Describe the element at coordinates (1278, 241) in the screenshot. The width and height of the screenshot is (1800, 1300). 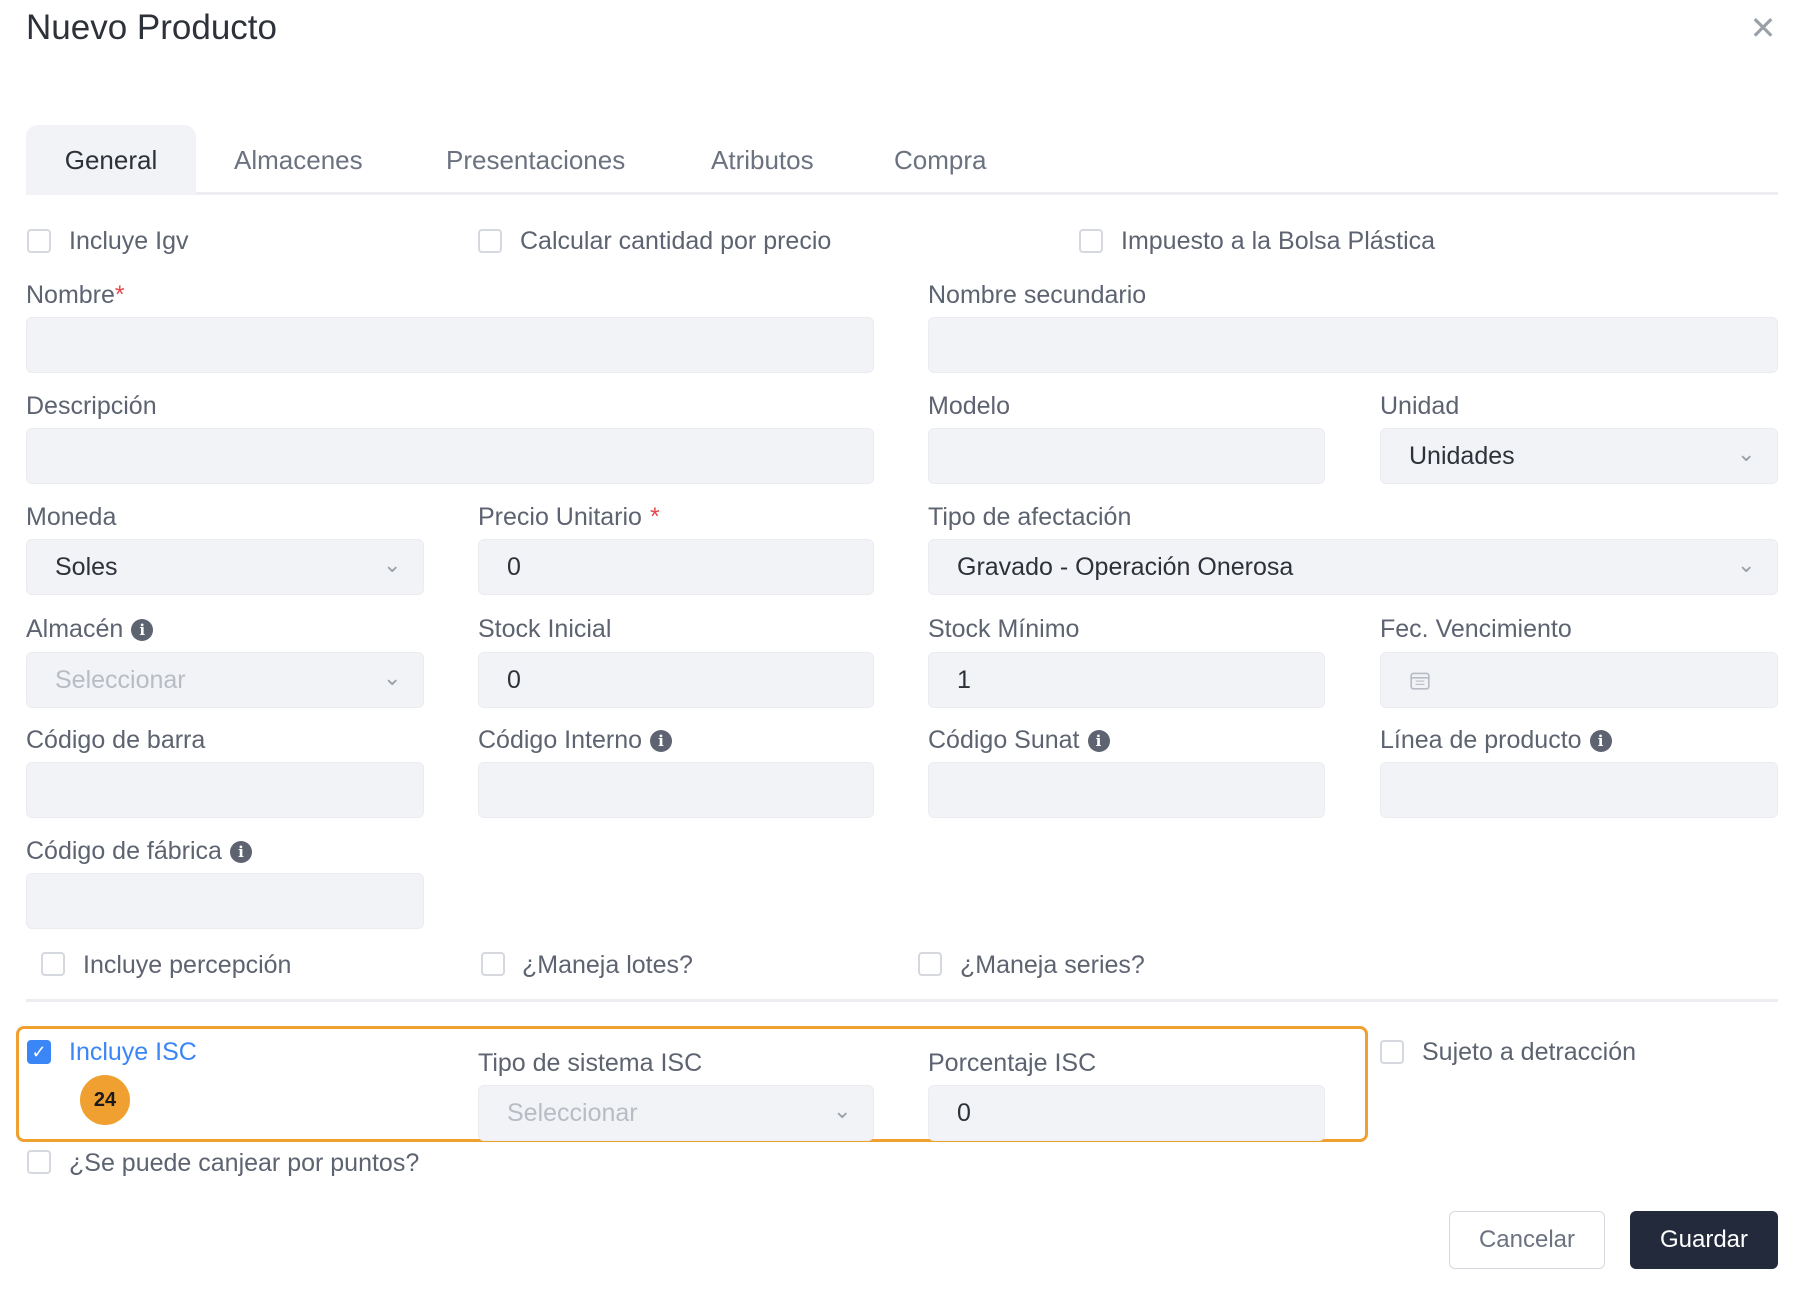
I see `impuesto-bolsa-label: Impuesto a la Bolsa Plástica` at that location.